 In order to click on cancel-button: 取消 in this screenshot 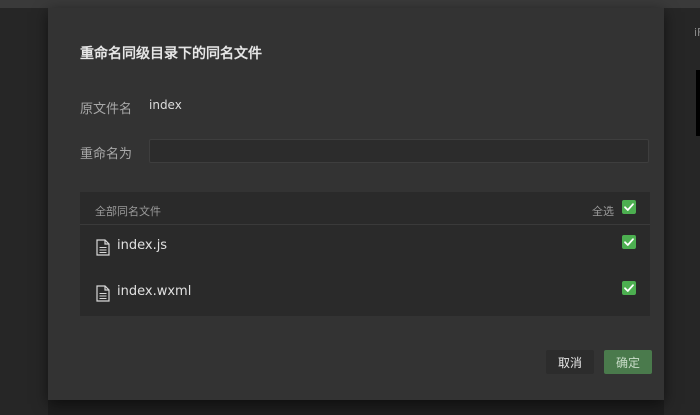, I will do `click(570, 362)`.